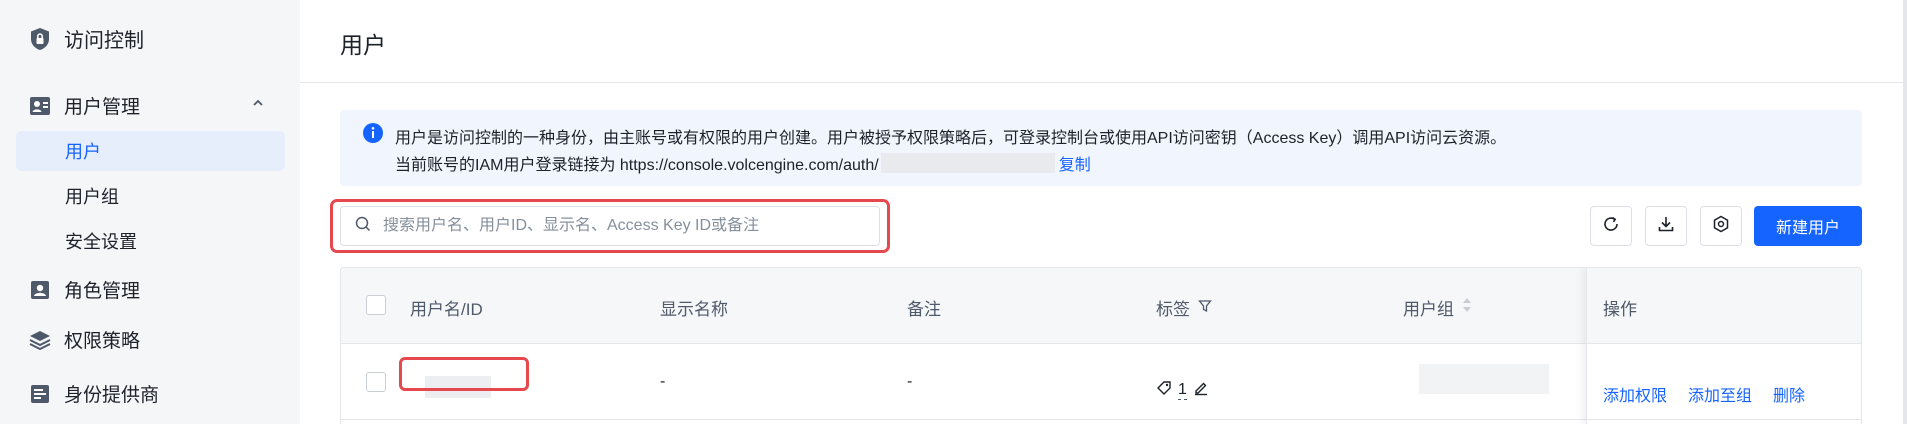 The height and width of the screenshot is (424, 1907). Describe the element at coordinates (464, 374) in the screenshot. I see `row-highlight` at that location.